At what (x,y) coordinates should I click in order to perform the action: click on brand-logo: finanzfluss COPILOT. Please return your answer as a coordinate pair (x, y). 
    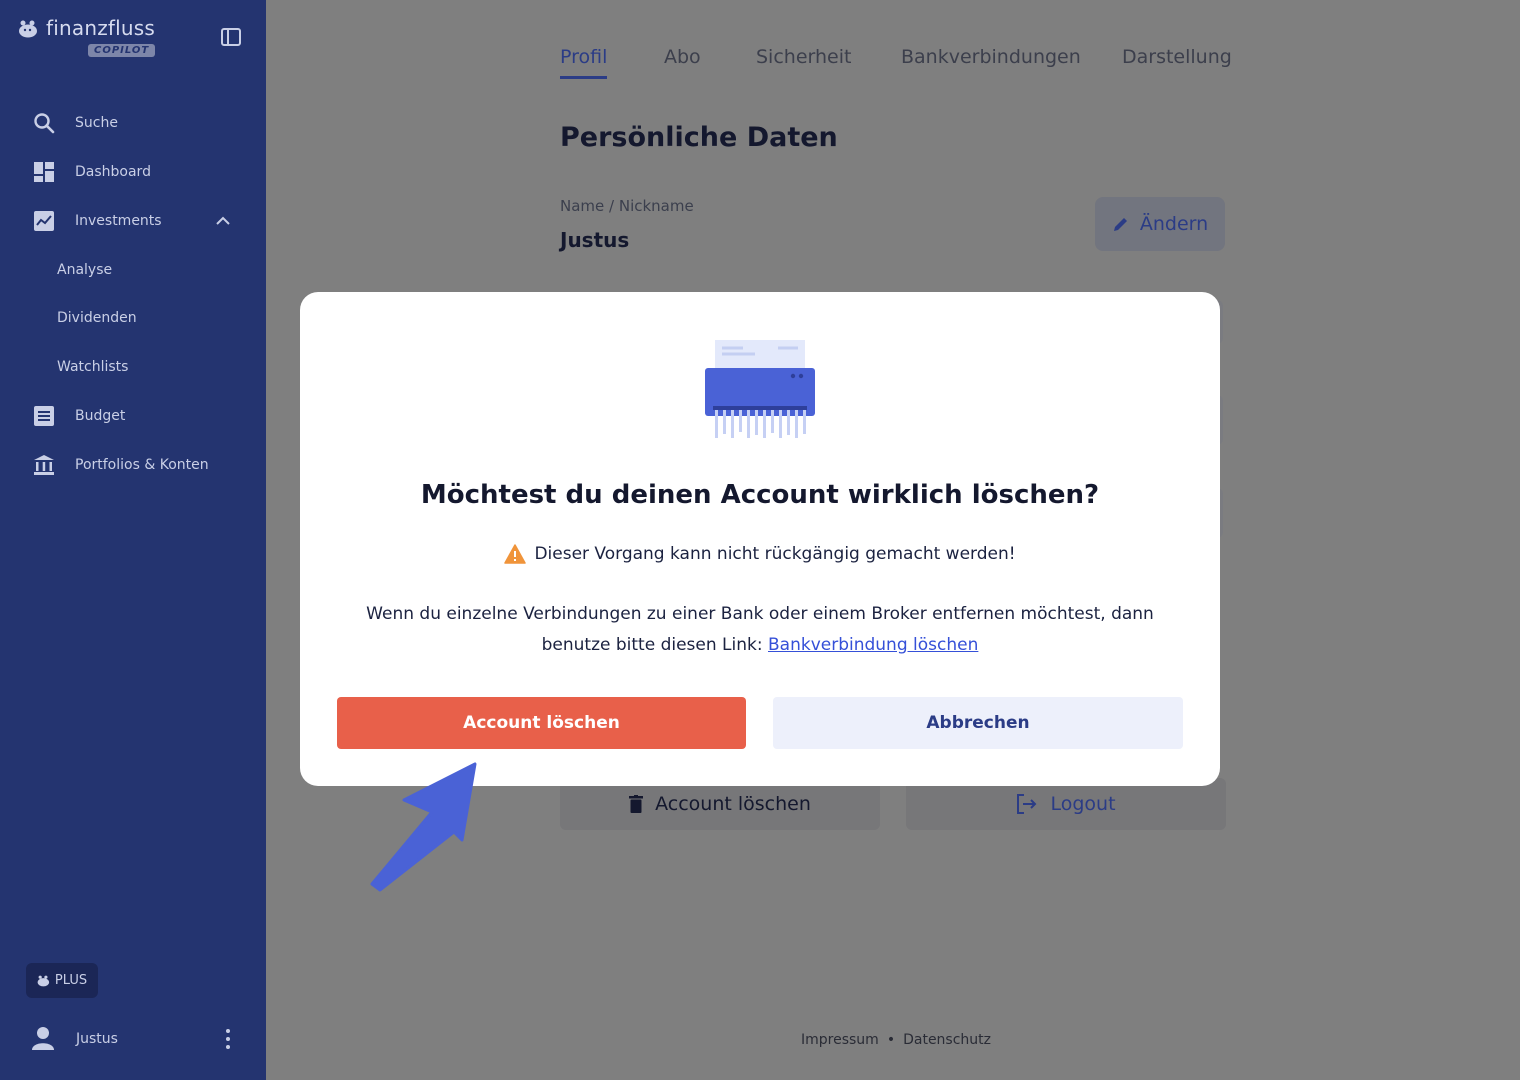
    Looking at the image, I should click on (88, 39).